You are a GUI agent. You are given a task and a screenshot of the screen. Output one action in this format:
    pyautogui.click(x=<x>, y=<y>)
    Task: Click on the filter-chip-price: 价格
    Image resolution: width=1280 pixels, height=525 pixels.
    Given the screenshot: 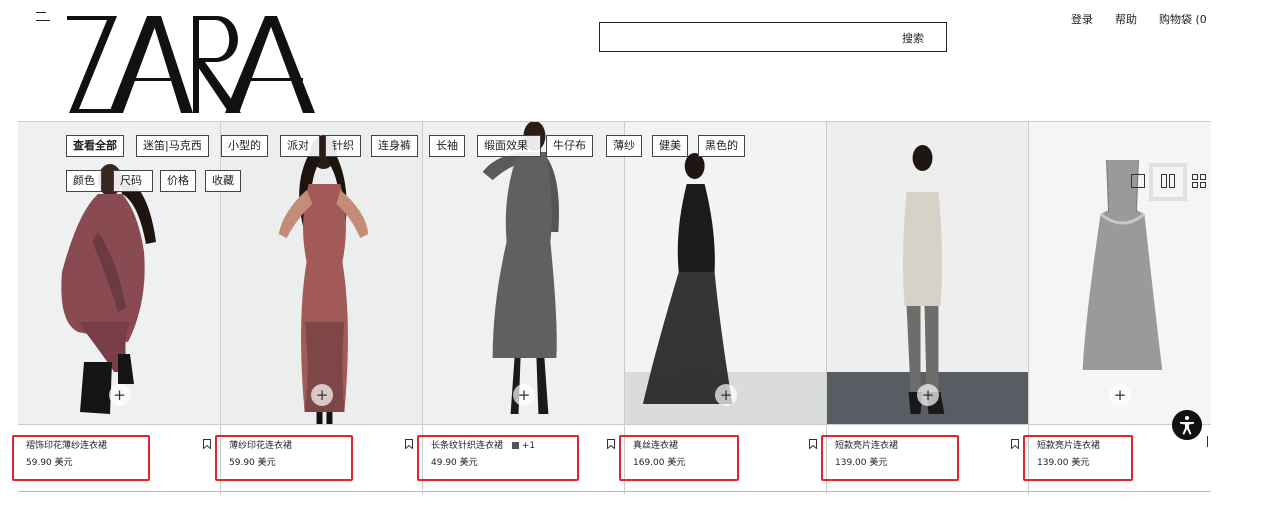 What is the action you would take?
    pyautogui.click(x=178, y=181)
    